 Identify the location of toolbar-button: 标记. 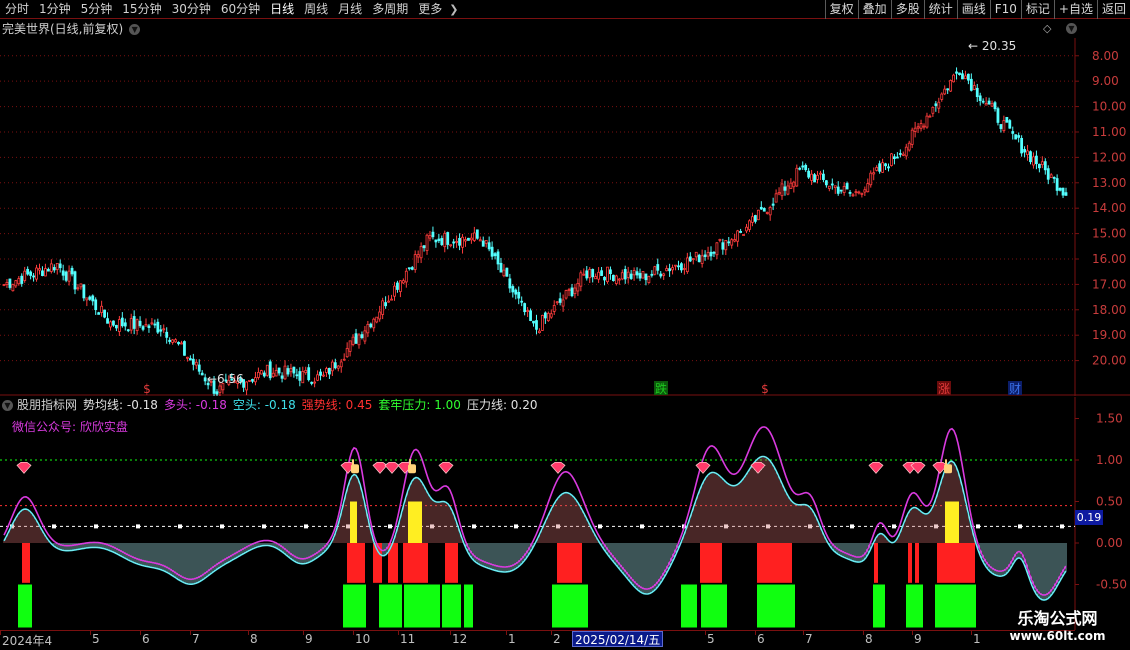
(1037, 9).